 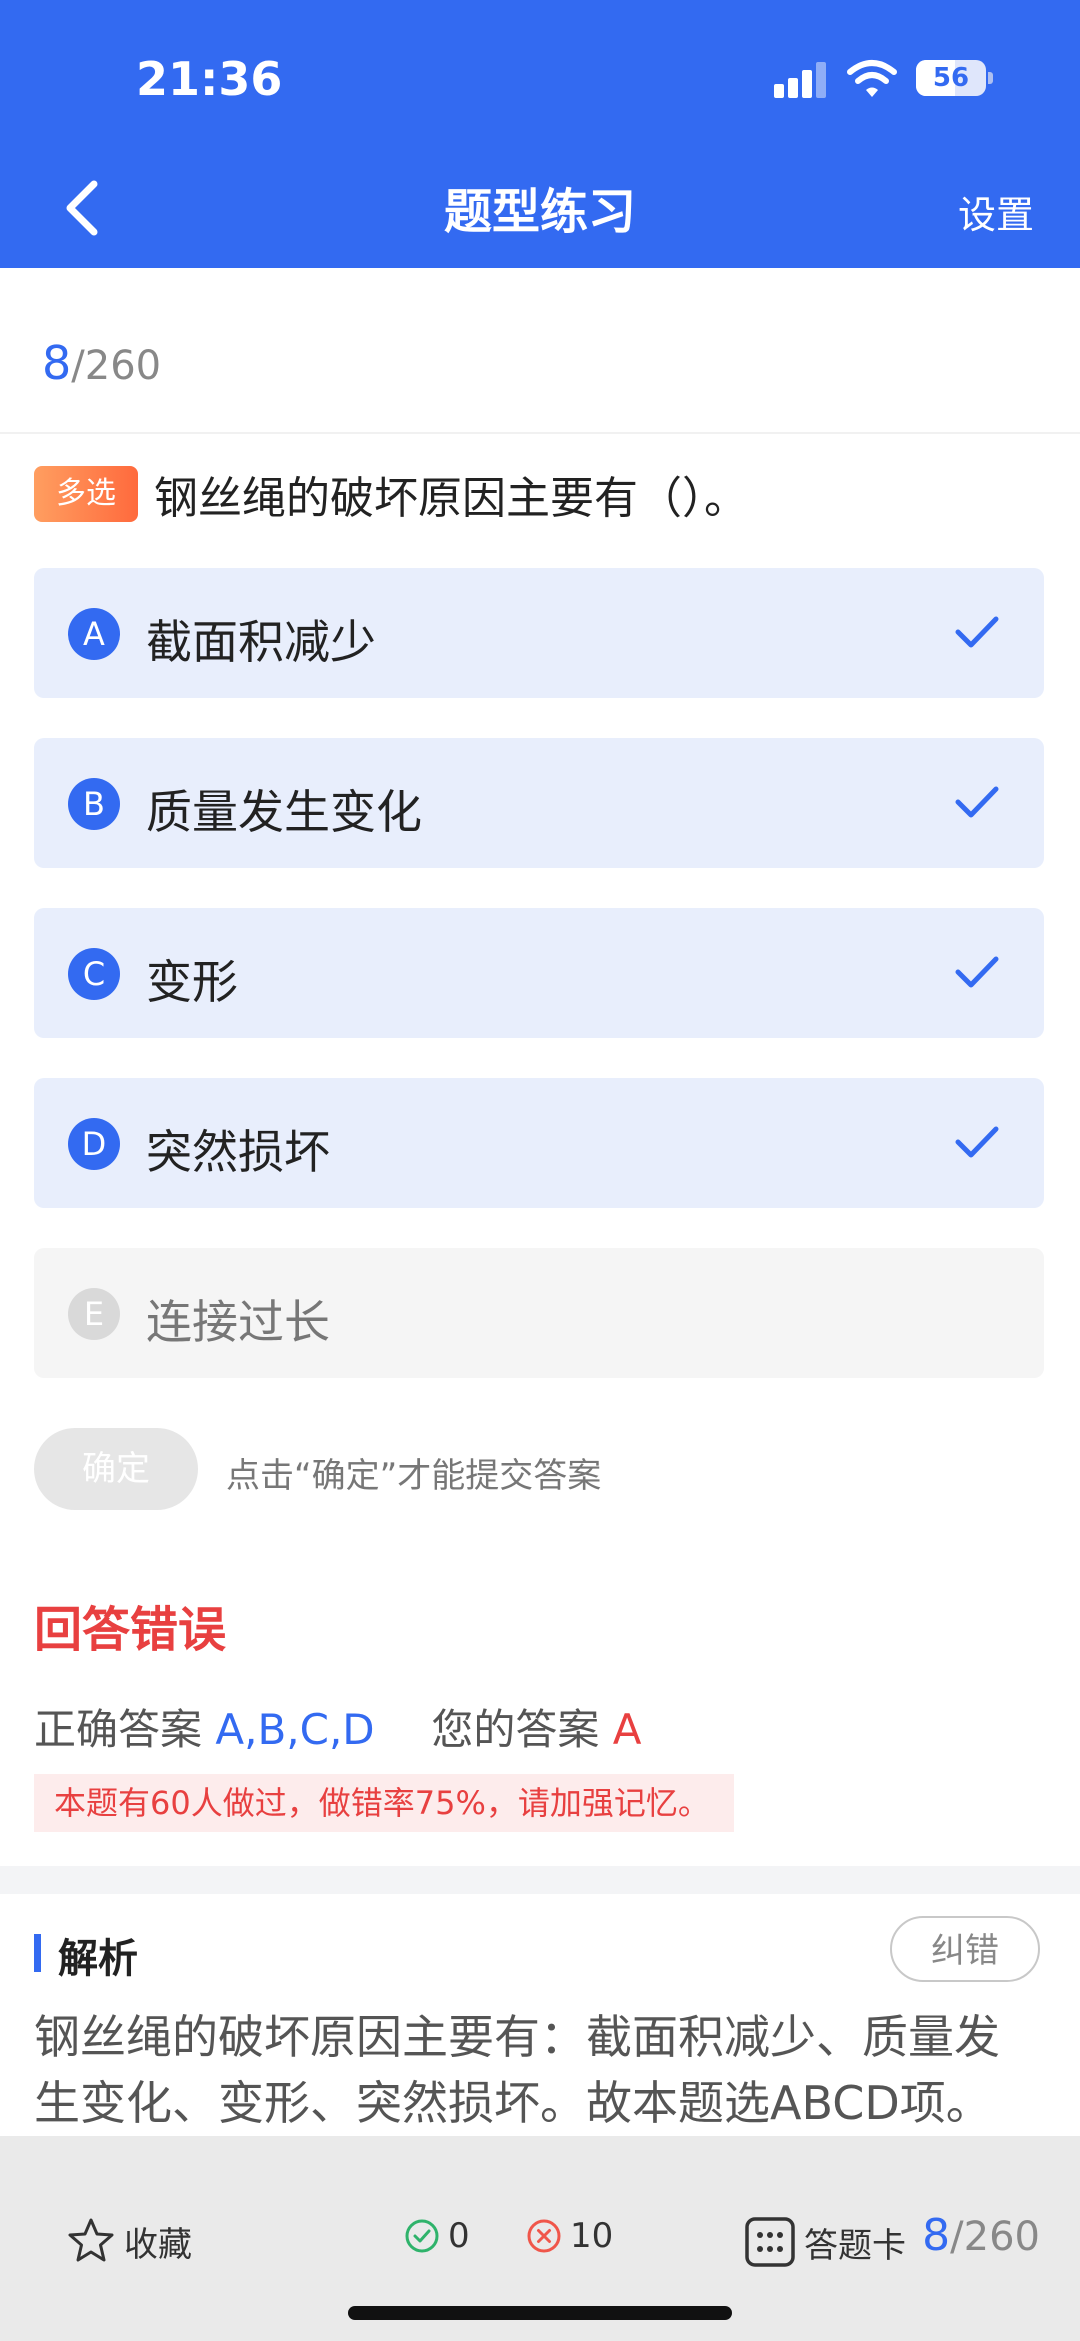 I want to click on progress-total: /260, so click(x=116, y=366).